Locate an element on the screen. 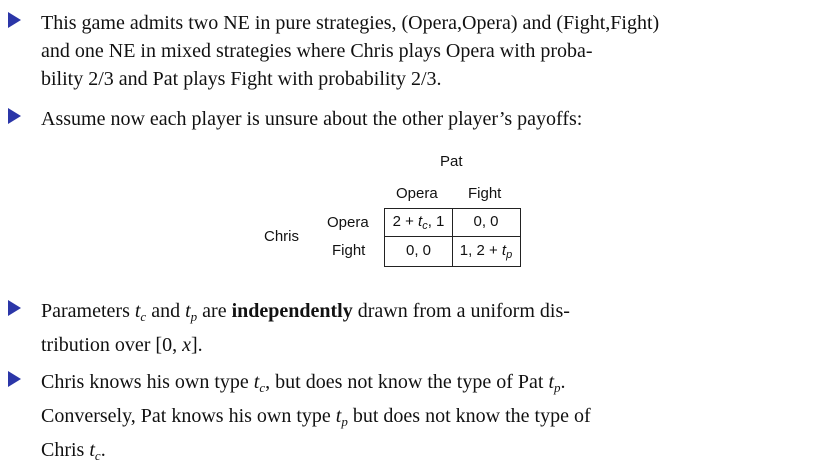  row-header-fight: Fight is located at coordinates (349, 250).